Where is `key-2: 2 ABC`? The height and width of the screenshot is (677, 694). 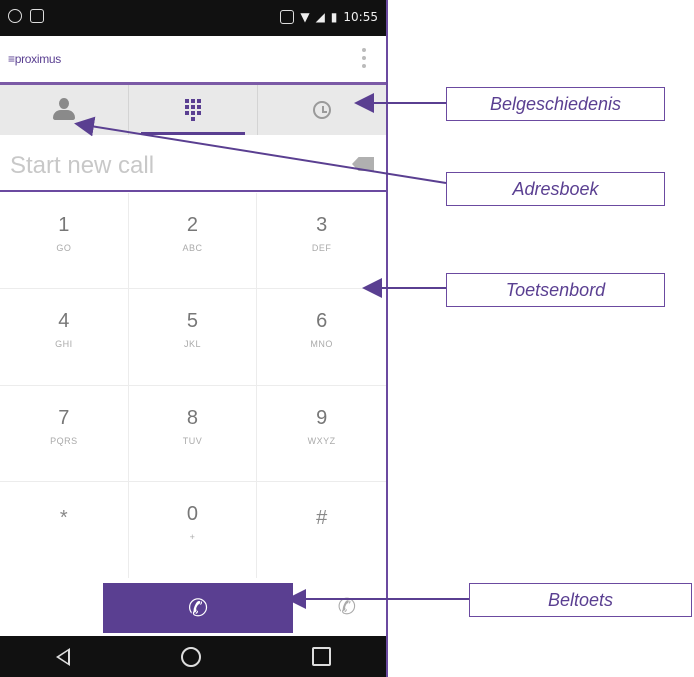
key-2: 2 ABC is located at coordinates (193, 241).